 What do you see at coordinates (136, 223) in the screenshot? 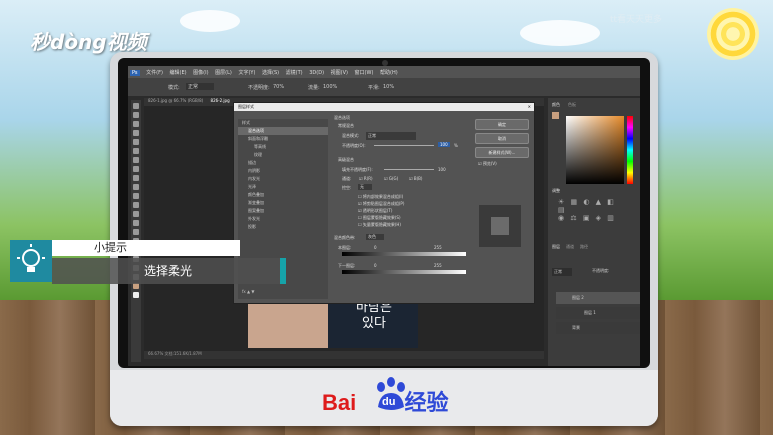
I see `dodge-tool-icon` at bounding box center [136, 223].